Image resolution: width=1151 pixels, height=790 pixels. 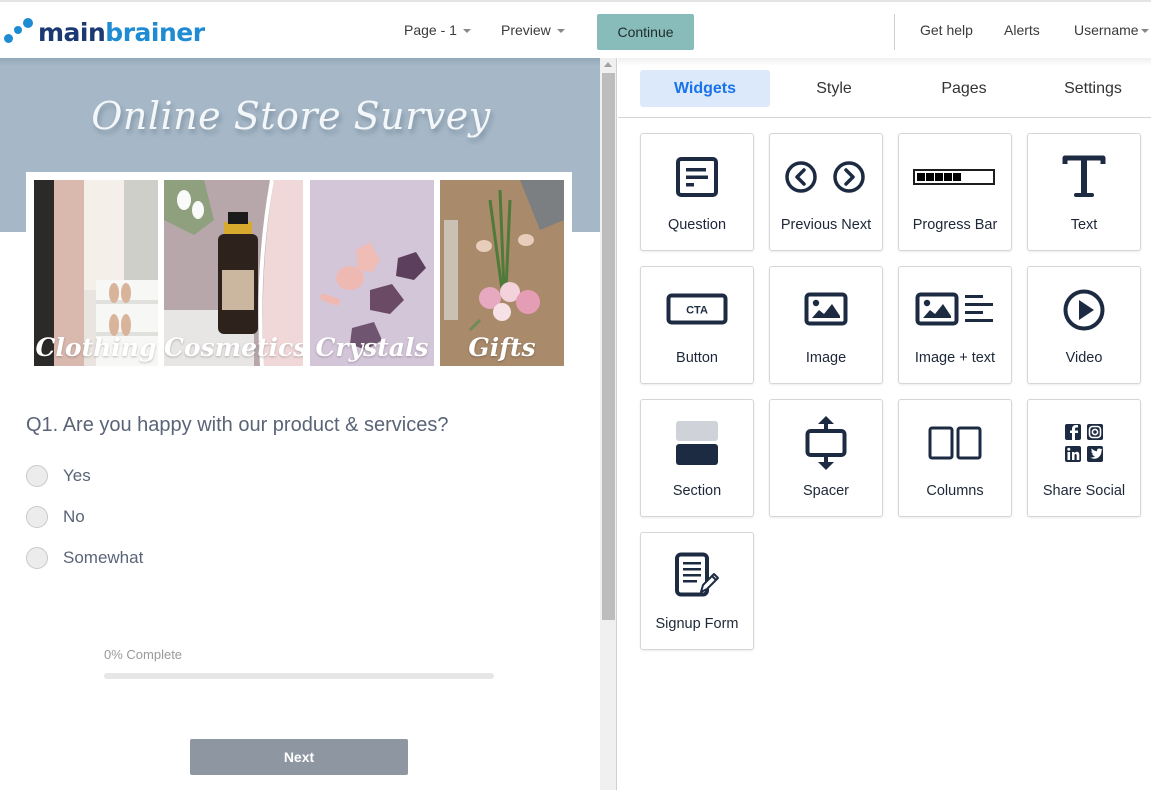 What do you see at coordinates (697, 576) in the screenshot?
I see `signup-form-icon` at bounding box center [697, 576].